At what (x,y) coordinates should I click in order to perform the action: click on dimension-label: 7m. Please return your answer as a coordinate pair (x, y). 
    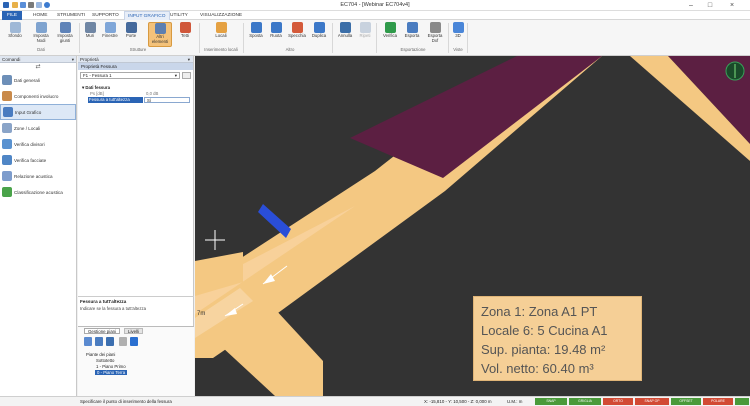
    Looking at the image, I should click on (201, 314).